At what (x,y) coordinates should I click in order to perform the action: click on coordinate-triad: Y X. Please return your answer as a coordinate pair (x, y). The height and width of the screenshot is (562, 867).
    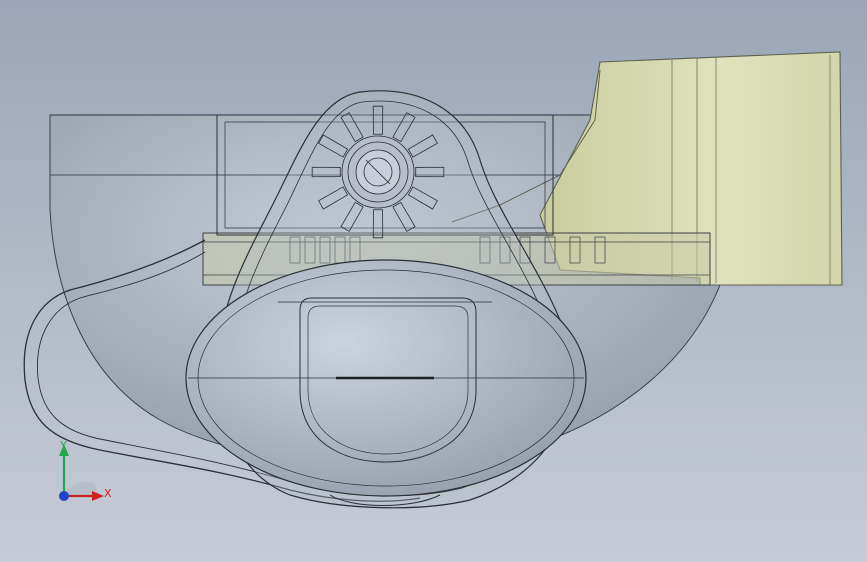
    Looking at the image, I should click on (83, 473).